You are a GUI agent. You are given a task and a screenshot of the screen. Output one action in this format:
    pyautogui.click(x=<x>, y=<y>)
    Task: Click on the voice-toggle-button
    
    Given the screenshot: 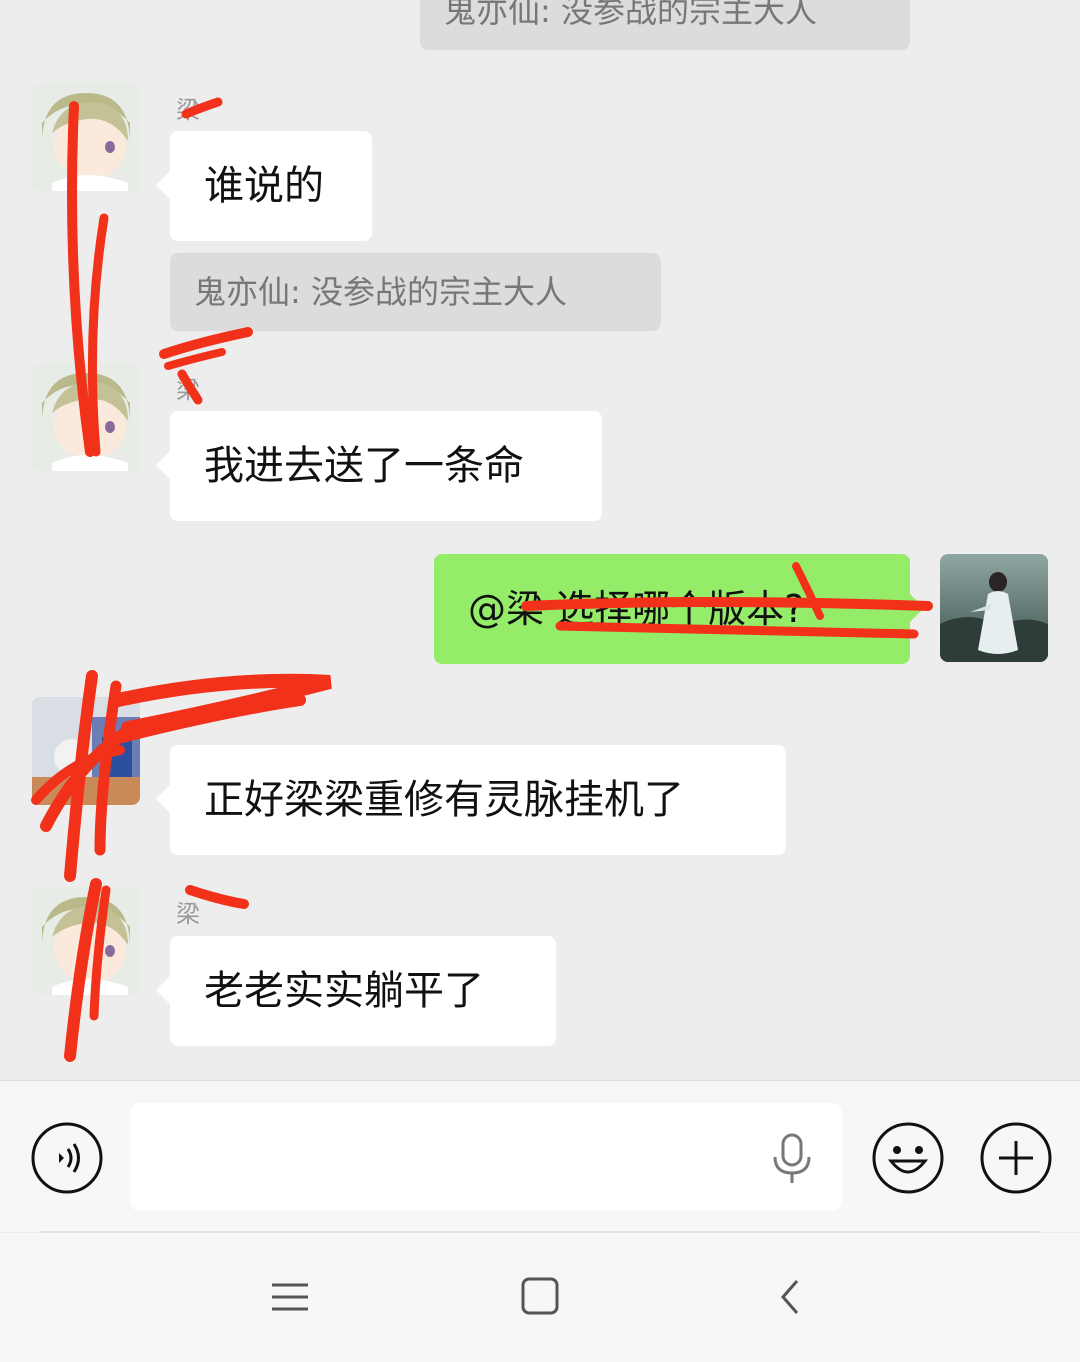 What is the action you would take?
    pyautogui.click(x=67, y=1158)
    